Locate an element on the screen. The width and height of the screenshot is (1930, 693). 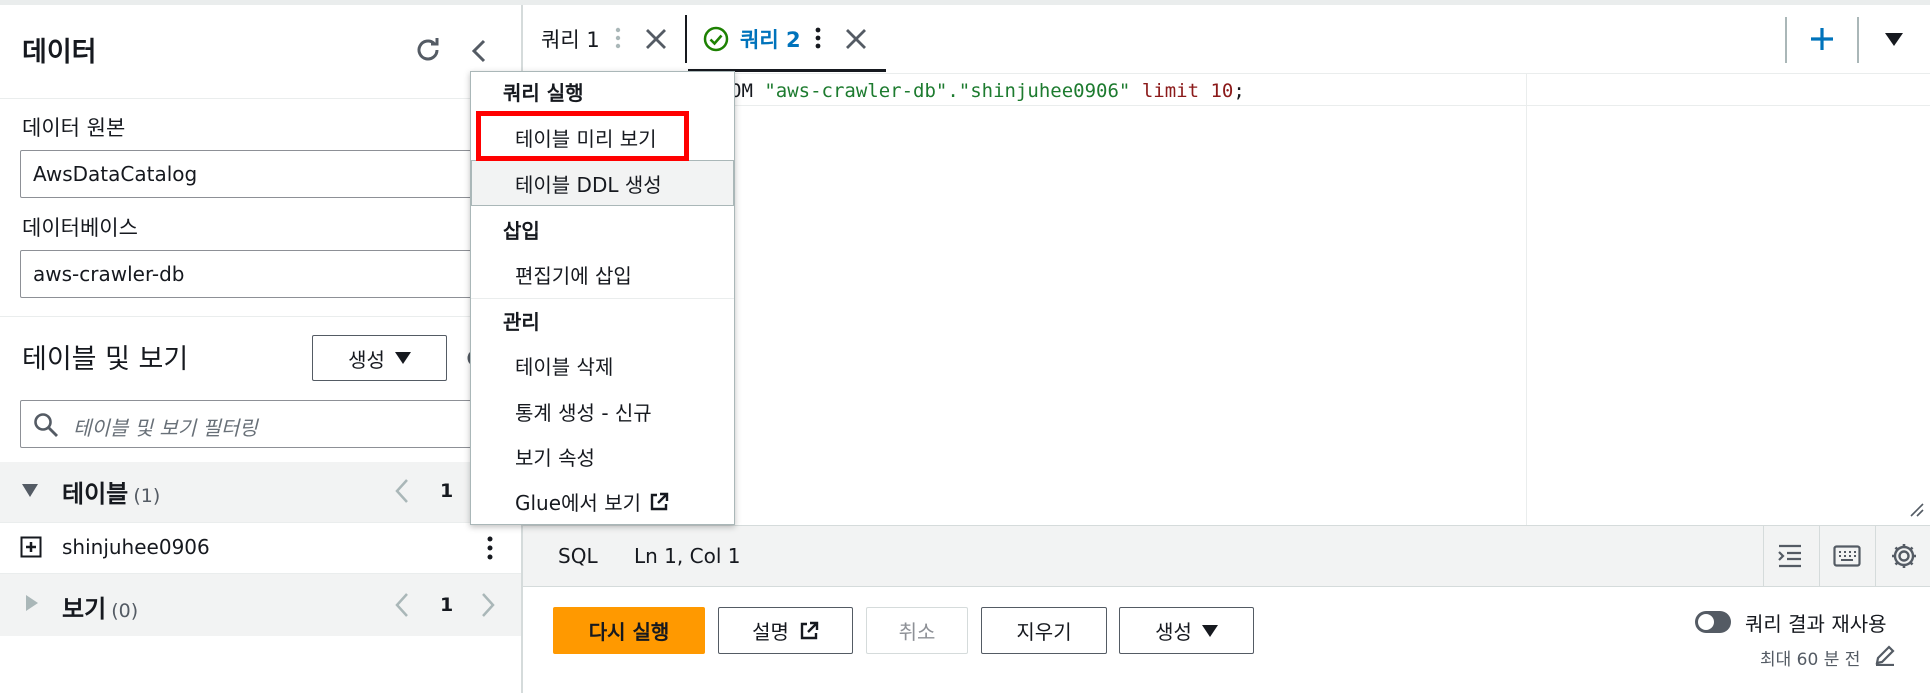
code-string: "aws-crawler-db"."shinjuhee0906" is located at coordinates (947, 91).